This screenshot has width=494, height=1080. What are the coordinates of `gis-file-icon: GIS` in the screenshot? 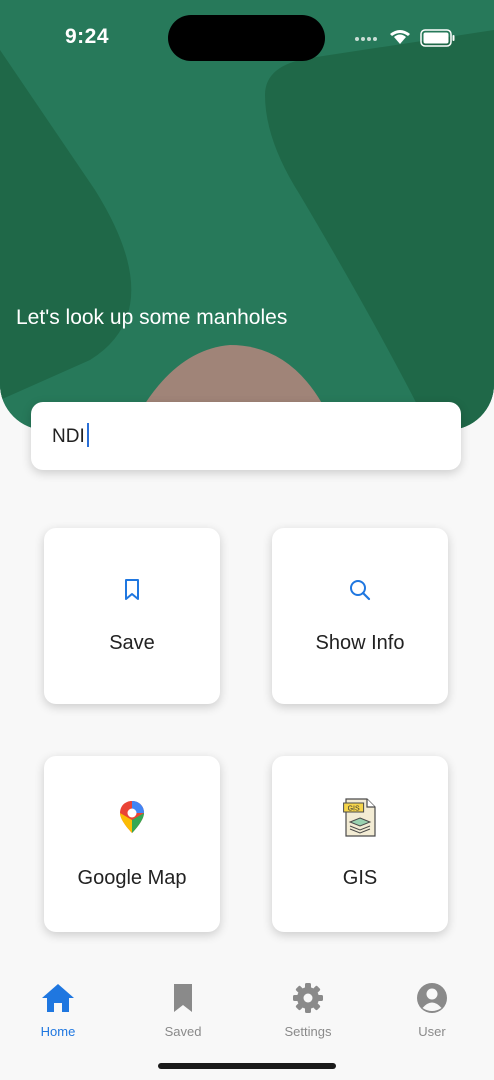 It's located at (360, 818).